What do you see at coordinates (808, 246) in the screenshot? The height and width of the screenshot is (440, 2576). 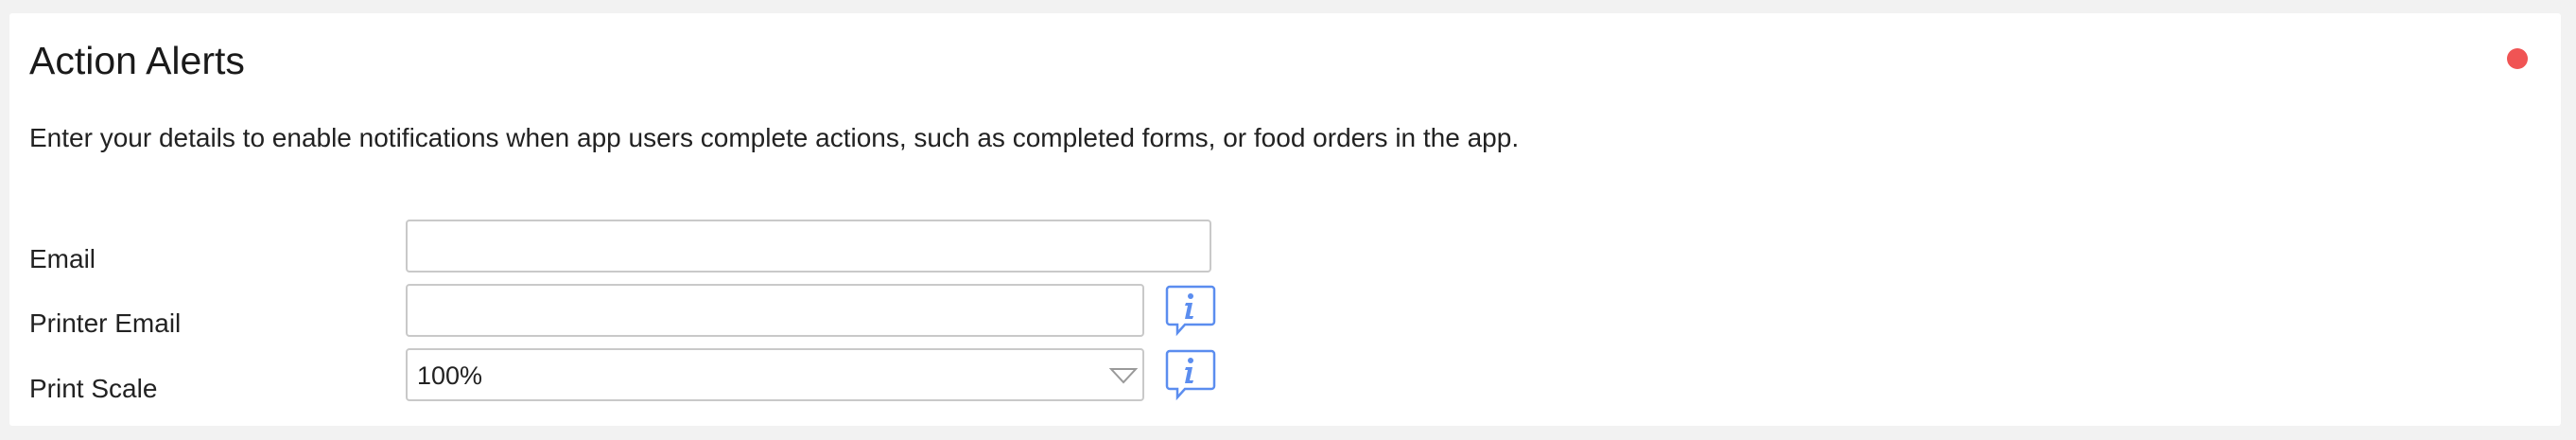 I see `email-input` at bounding box center [808, 246].